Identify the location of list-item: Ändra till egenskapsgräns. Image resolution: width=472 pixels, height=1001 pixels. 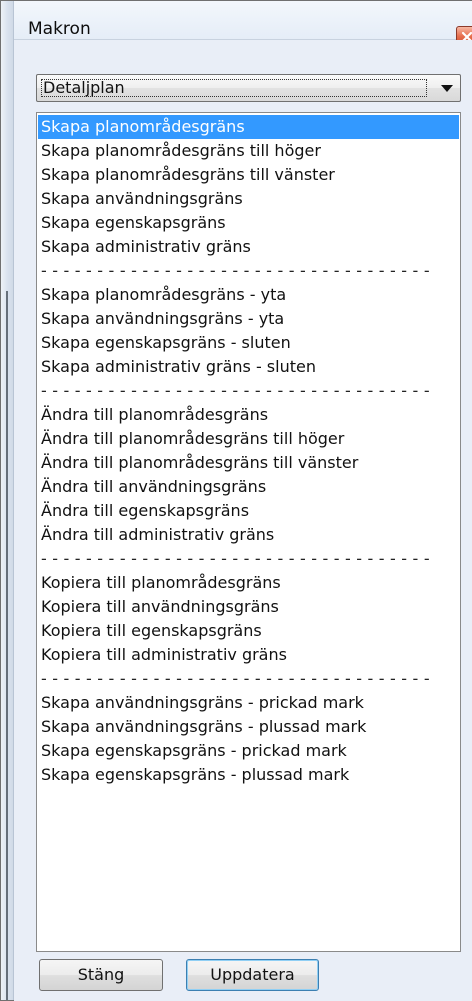
(248, 511).